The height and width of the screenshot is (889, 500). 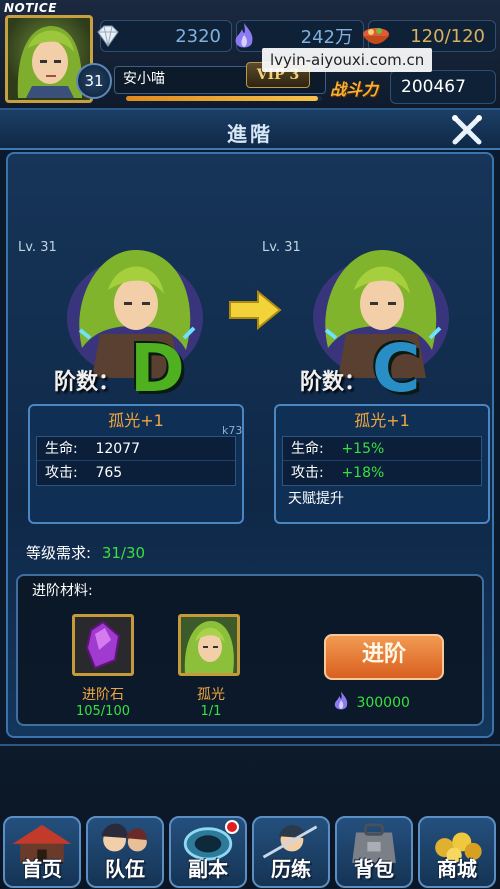 What do you see at coordinates (374, 852) in the screenshot?
I see `nav-bag: 背包` at bounding box center [374, 852].